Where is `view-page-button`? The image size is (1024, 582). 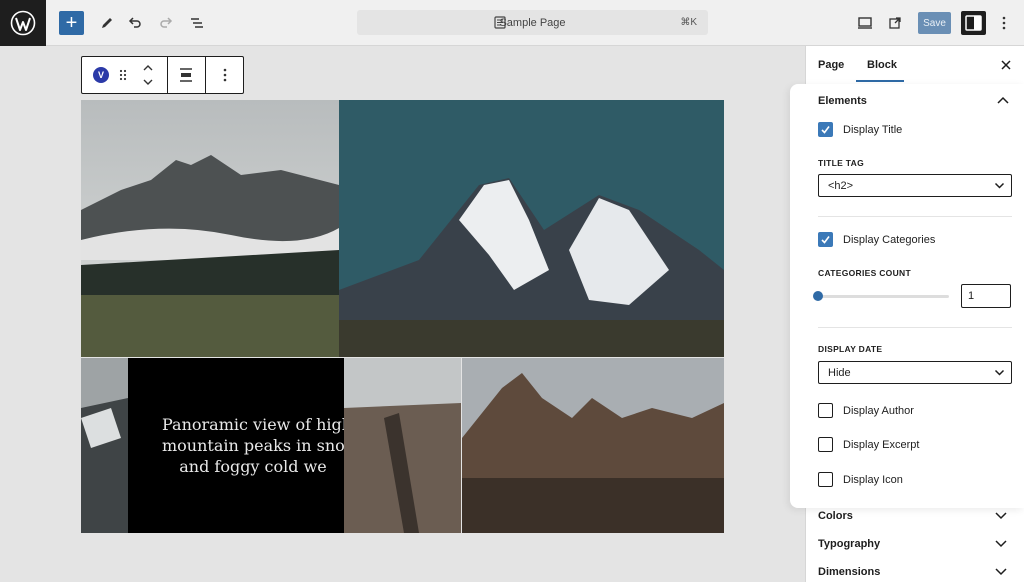
view-page-button is located at coordinates (895, 23).